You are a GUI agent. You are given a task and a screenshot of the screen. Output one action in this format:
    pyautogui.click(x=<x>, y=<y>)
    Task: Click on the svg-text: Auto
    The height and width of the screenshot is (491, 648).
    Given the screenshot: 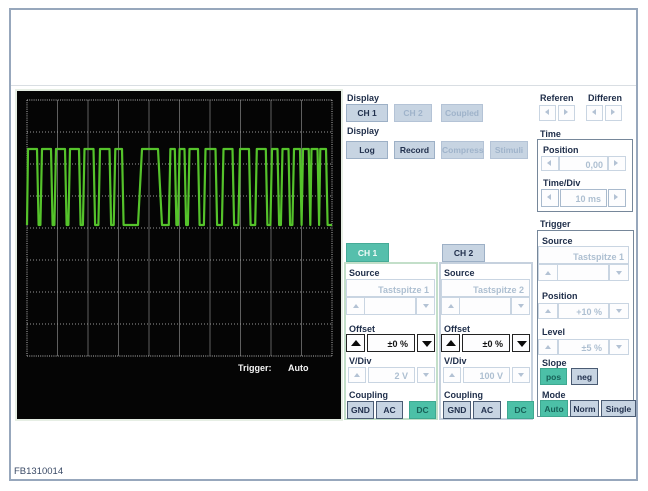 What is the action you would take?
    pyautogui.click(x=298, y=368)
    